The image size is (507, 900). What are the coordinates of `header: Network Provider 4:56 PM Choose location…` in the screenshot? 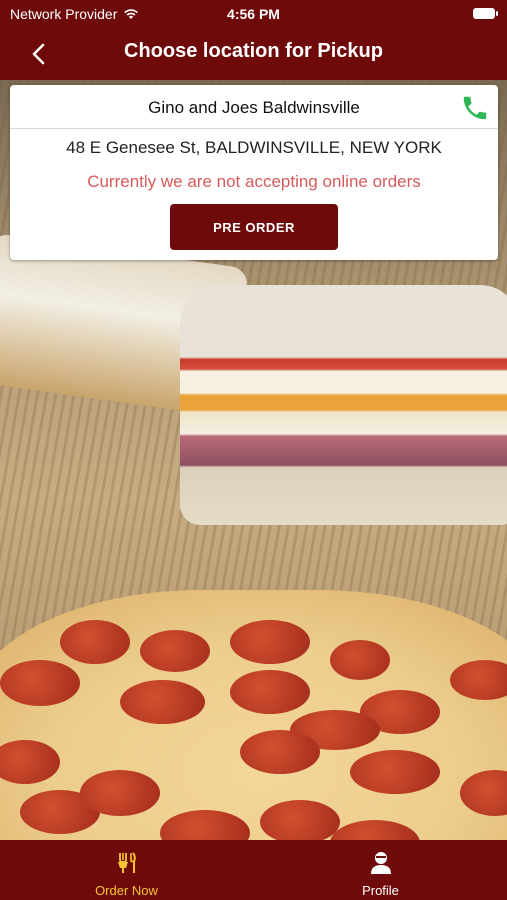 It's located at (253, 40).